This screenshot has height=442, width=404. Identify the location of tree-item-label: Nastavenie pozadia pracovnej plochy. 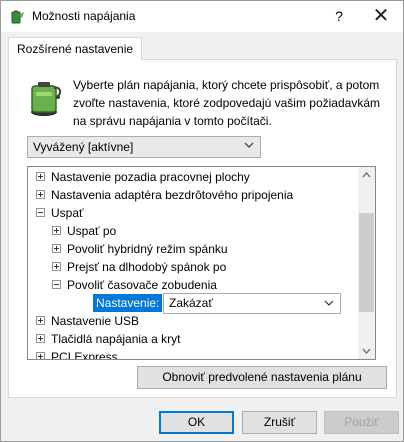
(150, 177).